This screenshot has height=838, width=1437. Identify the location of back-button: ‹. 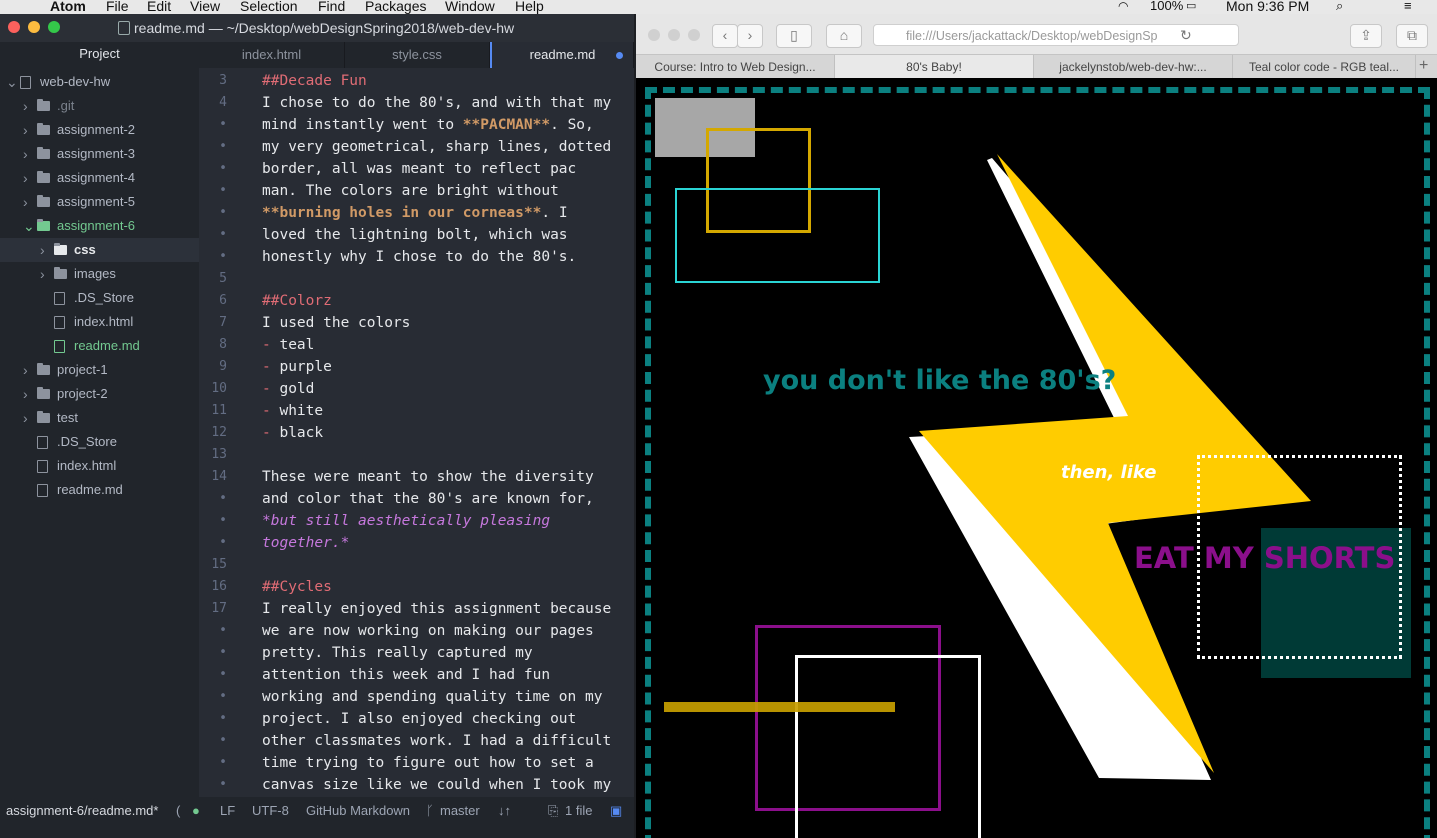
(725, 36).